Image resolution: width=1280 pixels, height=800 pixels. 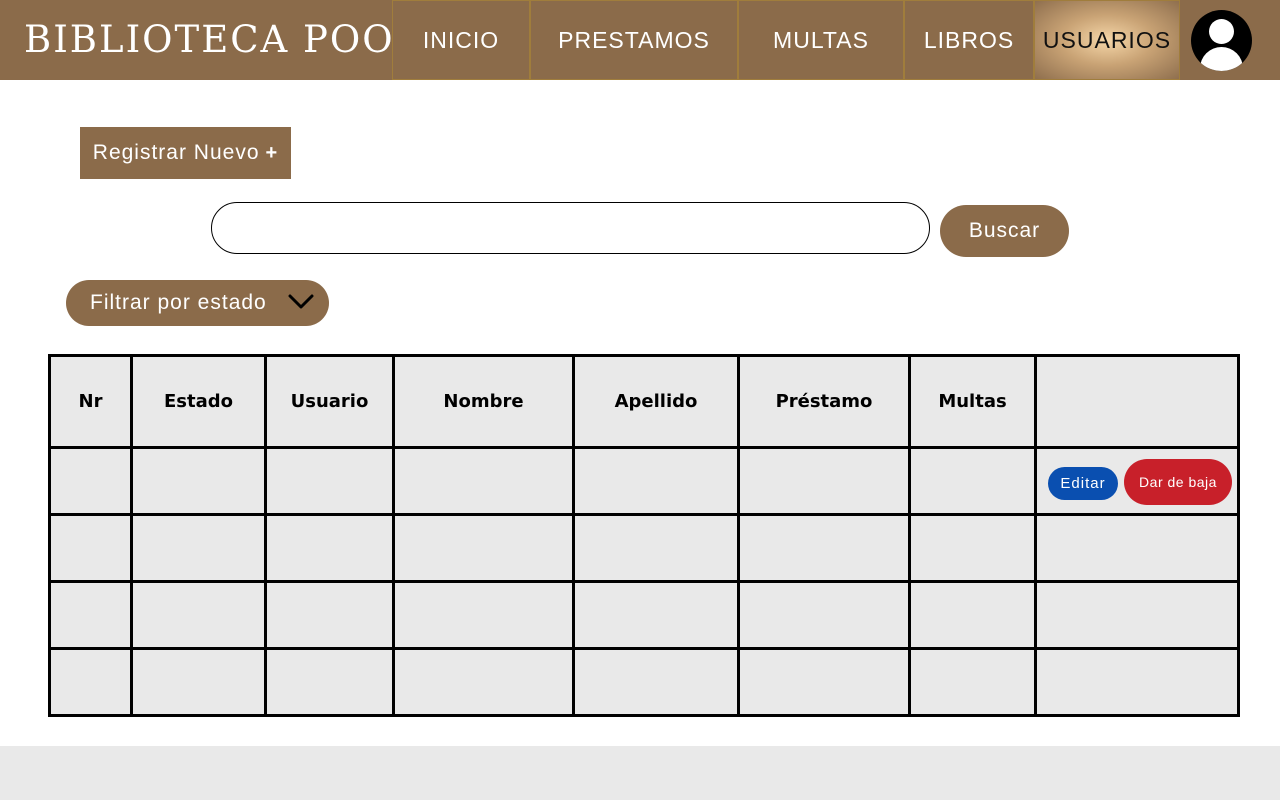 I want to click on chevron-down-icon, so click(x=301, y=301).